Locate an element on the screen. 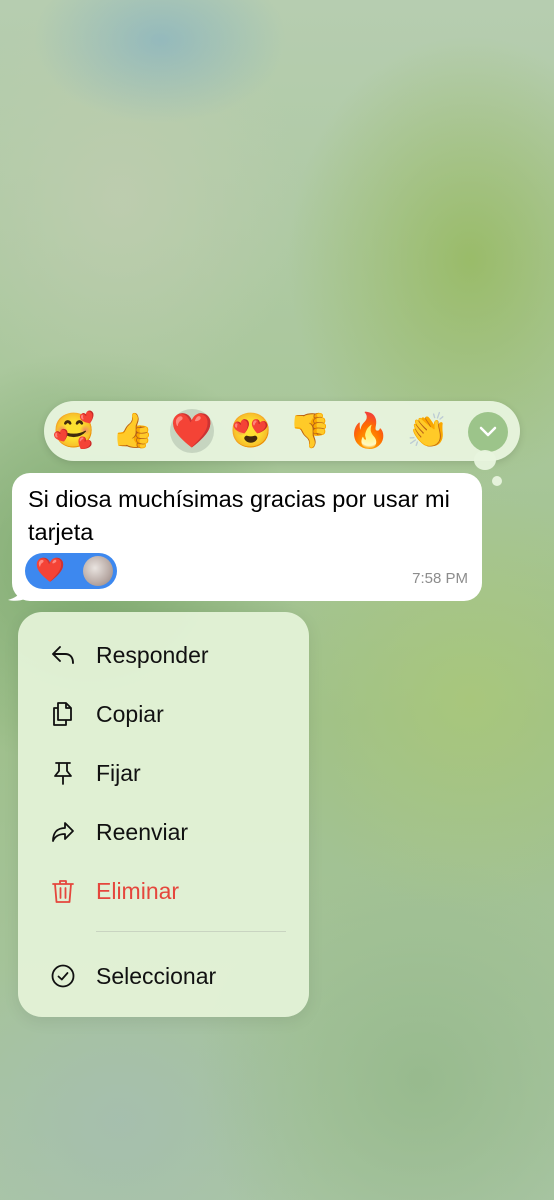 The height and width of the screenshot is (1200, 554). reaction-option-fire: 🔥 is located at coordinates (369, 431).